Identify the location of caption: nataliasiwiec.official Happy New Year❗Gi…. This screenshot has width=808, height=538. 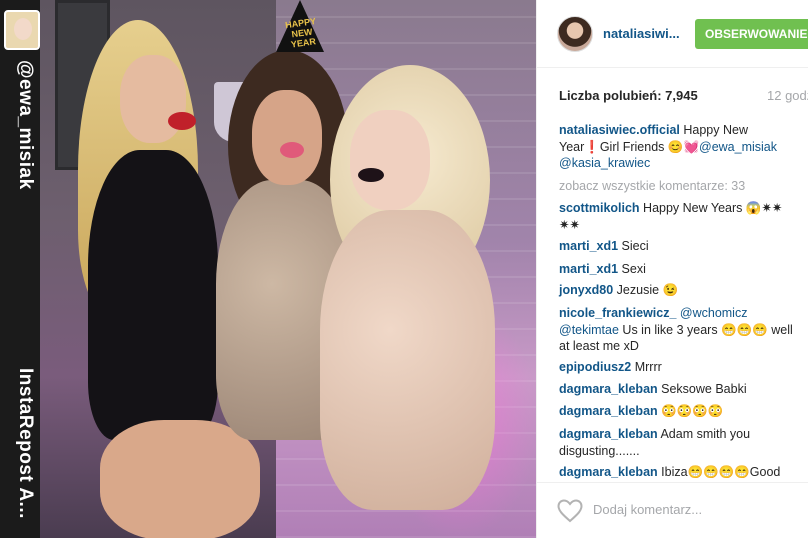
(682, 147).